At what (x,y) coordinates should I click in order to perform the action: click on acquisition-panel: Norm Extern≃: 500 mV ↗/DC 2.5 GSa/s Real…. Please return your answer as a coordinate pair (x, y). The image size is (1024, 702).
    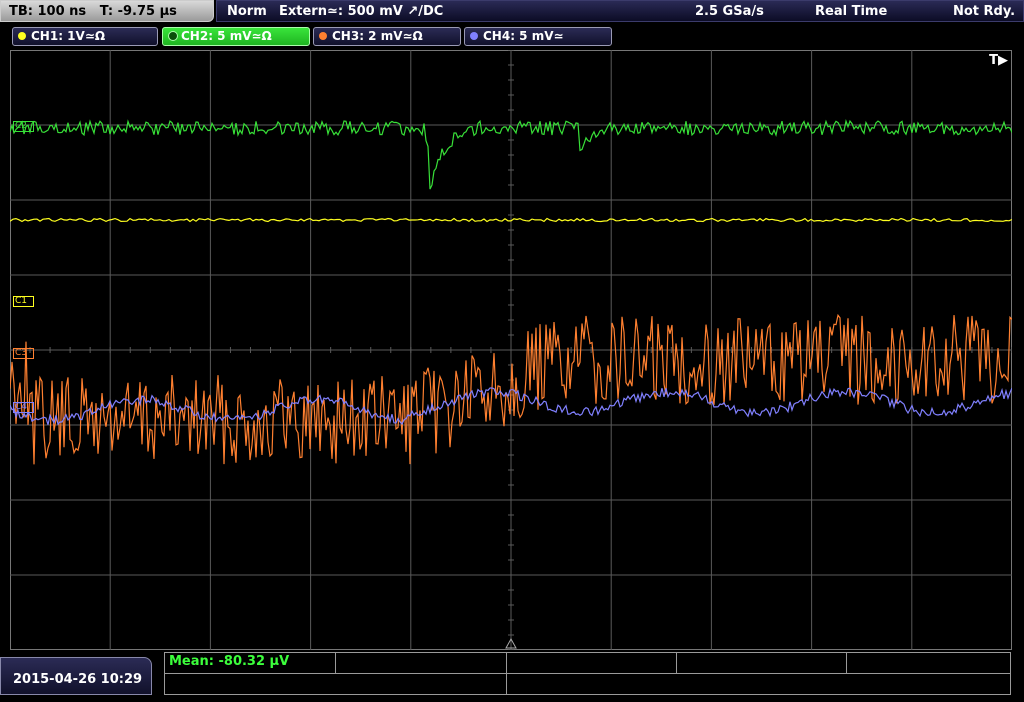
    Looking at the image, I should click on (620, 11).